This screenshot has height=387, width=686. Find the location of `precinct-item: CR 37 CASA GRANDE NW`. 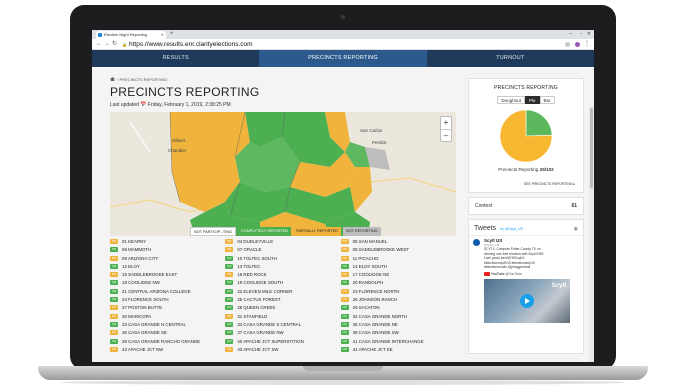

precinct-item: CR 37 CASA GRANDE NW is located at coordinates (282, 333).